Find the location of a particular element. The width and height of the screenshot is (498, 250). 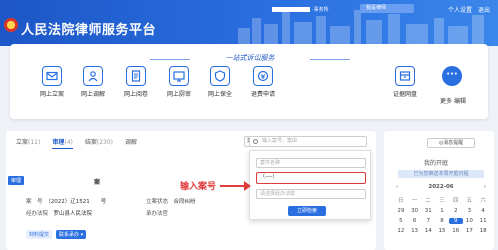

service-online-hearing: 网上厨审 is located at coordinates (179, 82).